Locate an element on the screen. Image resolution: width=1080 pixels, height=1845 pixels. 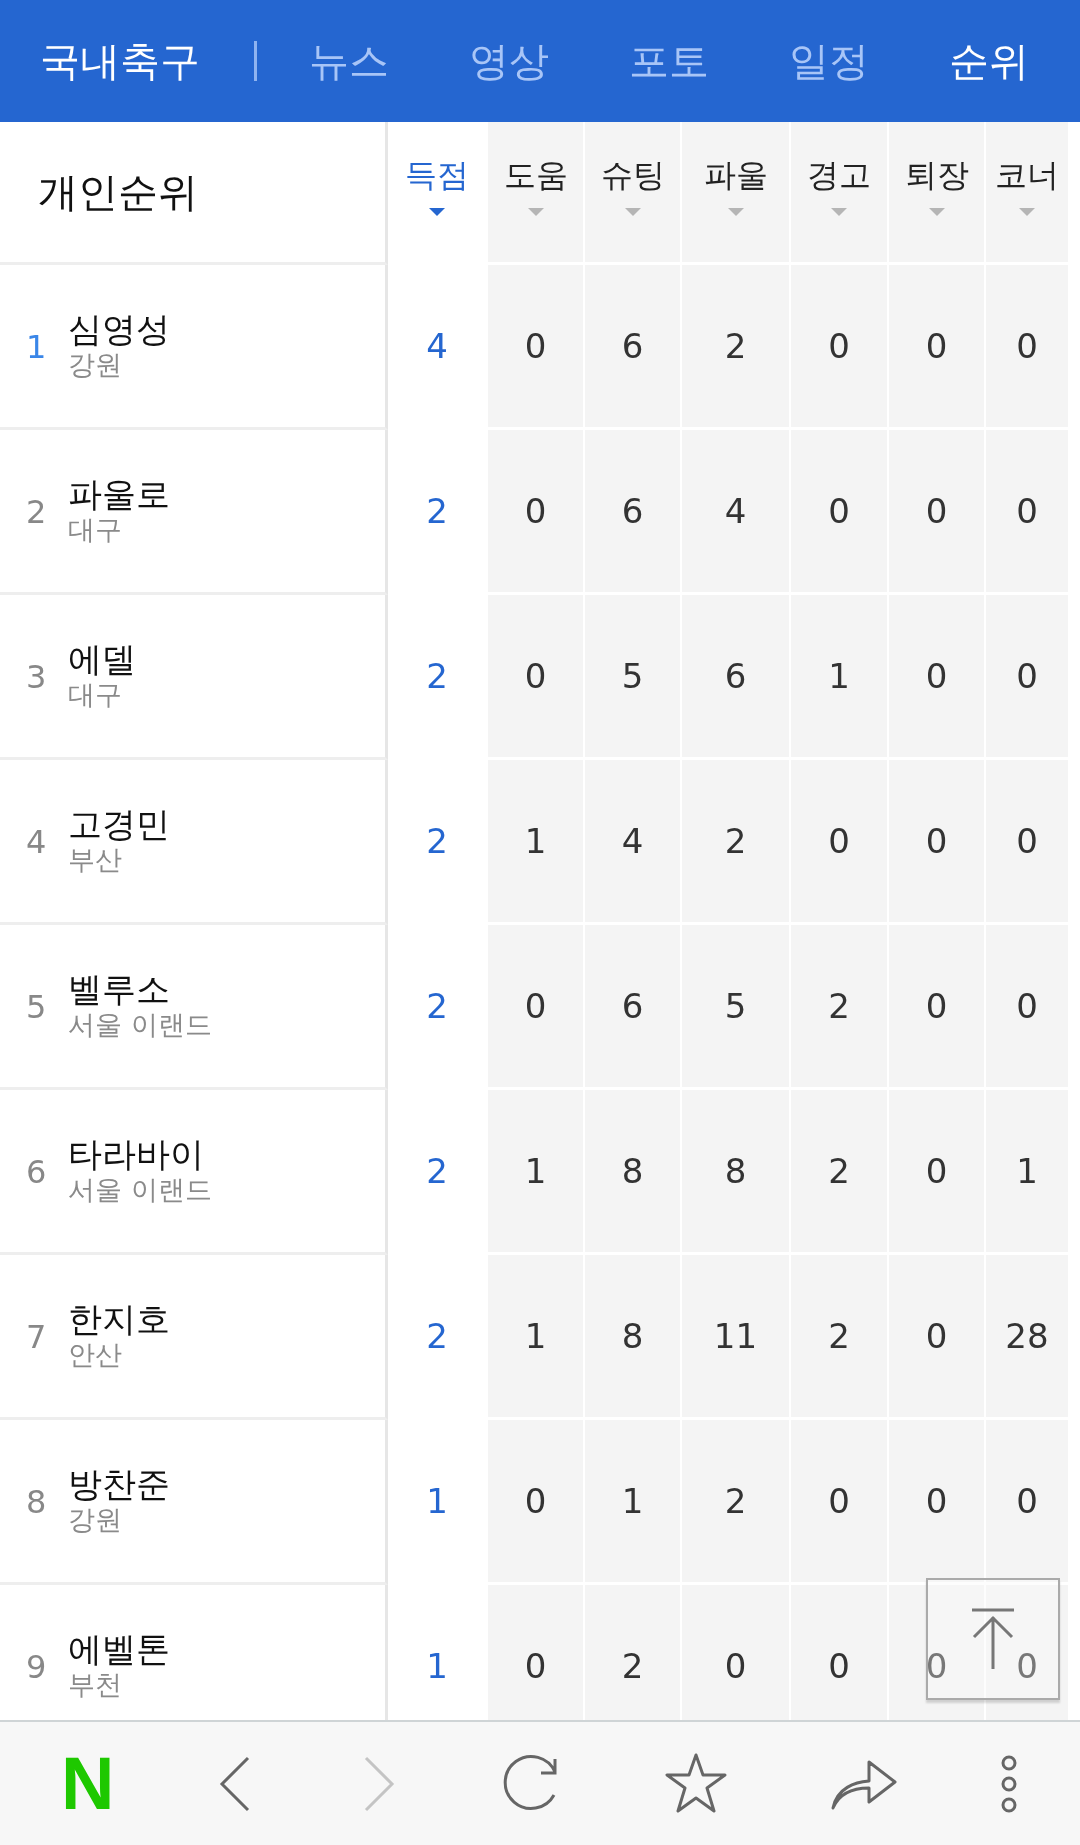
column-header: 코너 is located at coordinates (1028, 193).